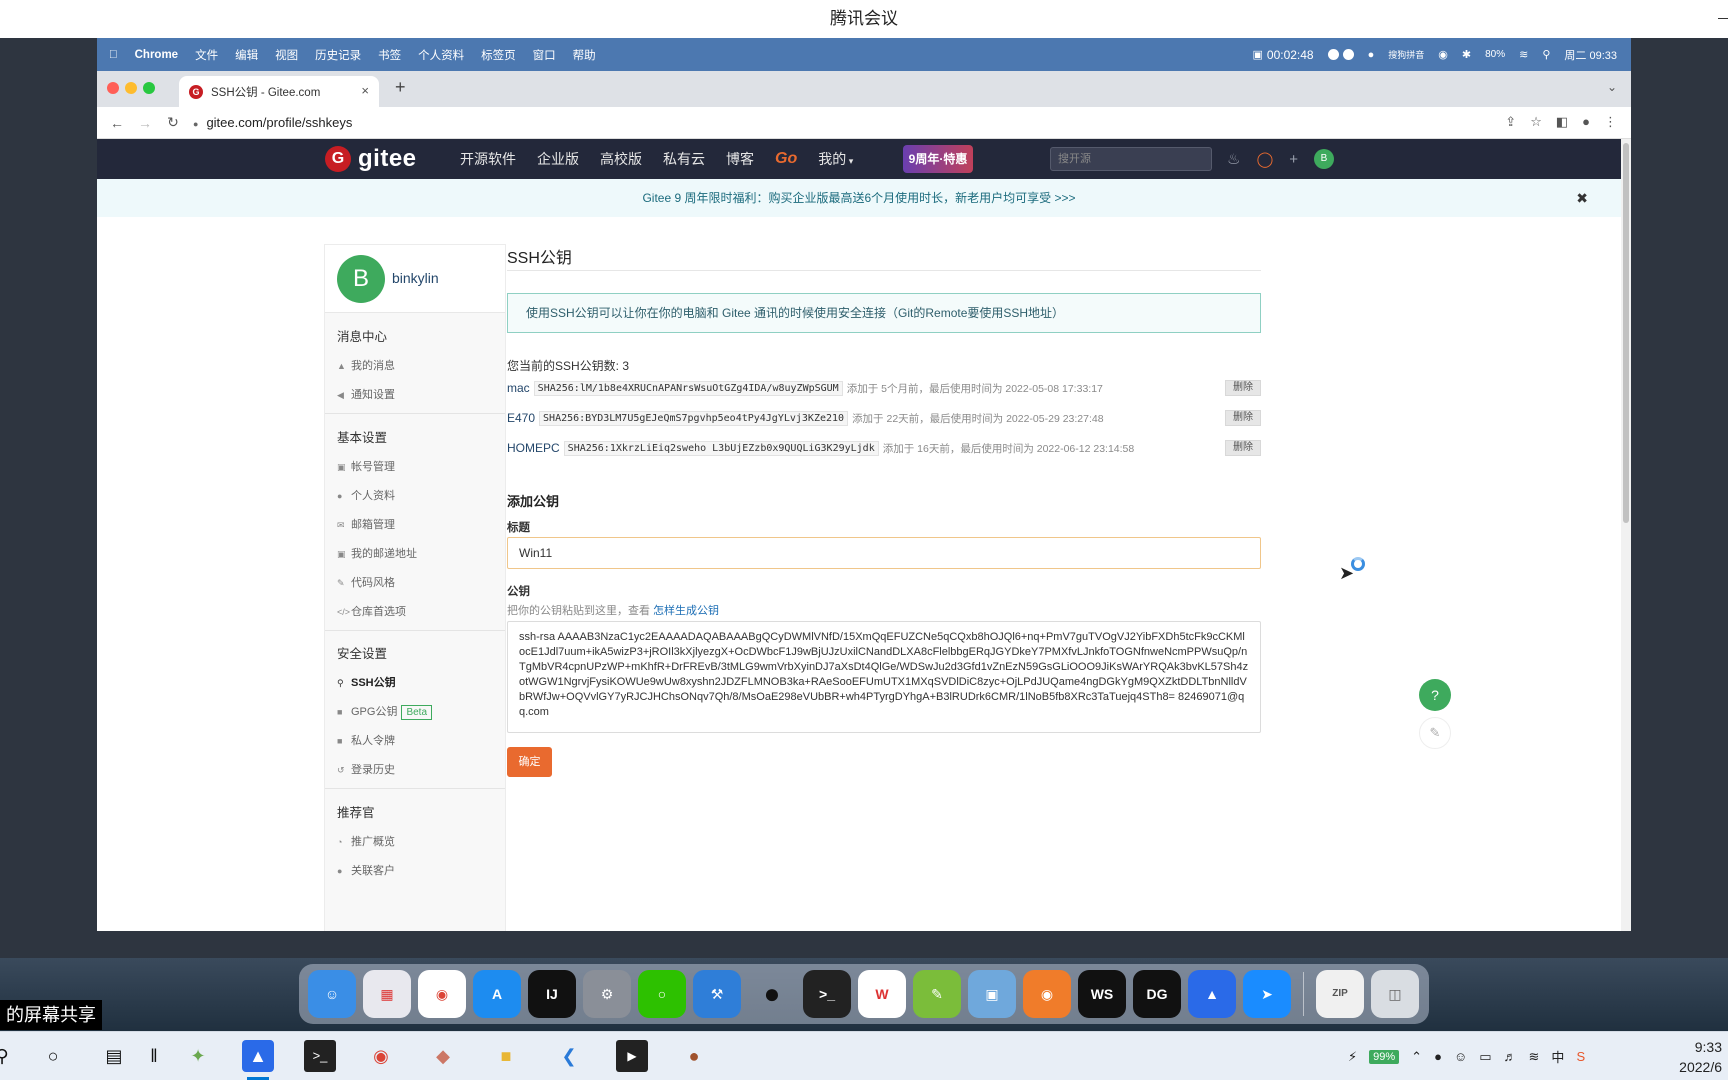 This screenshot has height=1080, width=1728. I want to click on taskbar-app-icon: ‖, so click(154, 1056).